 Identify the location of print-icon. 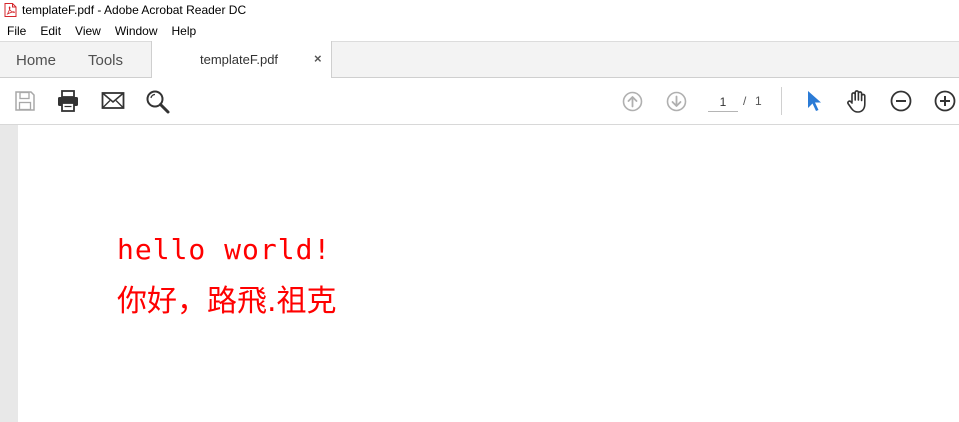
(68, 101).